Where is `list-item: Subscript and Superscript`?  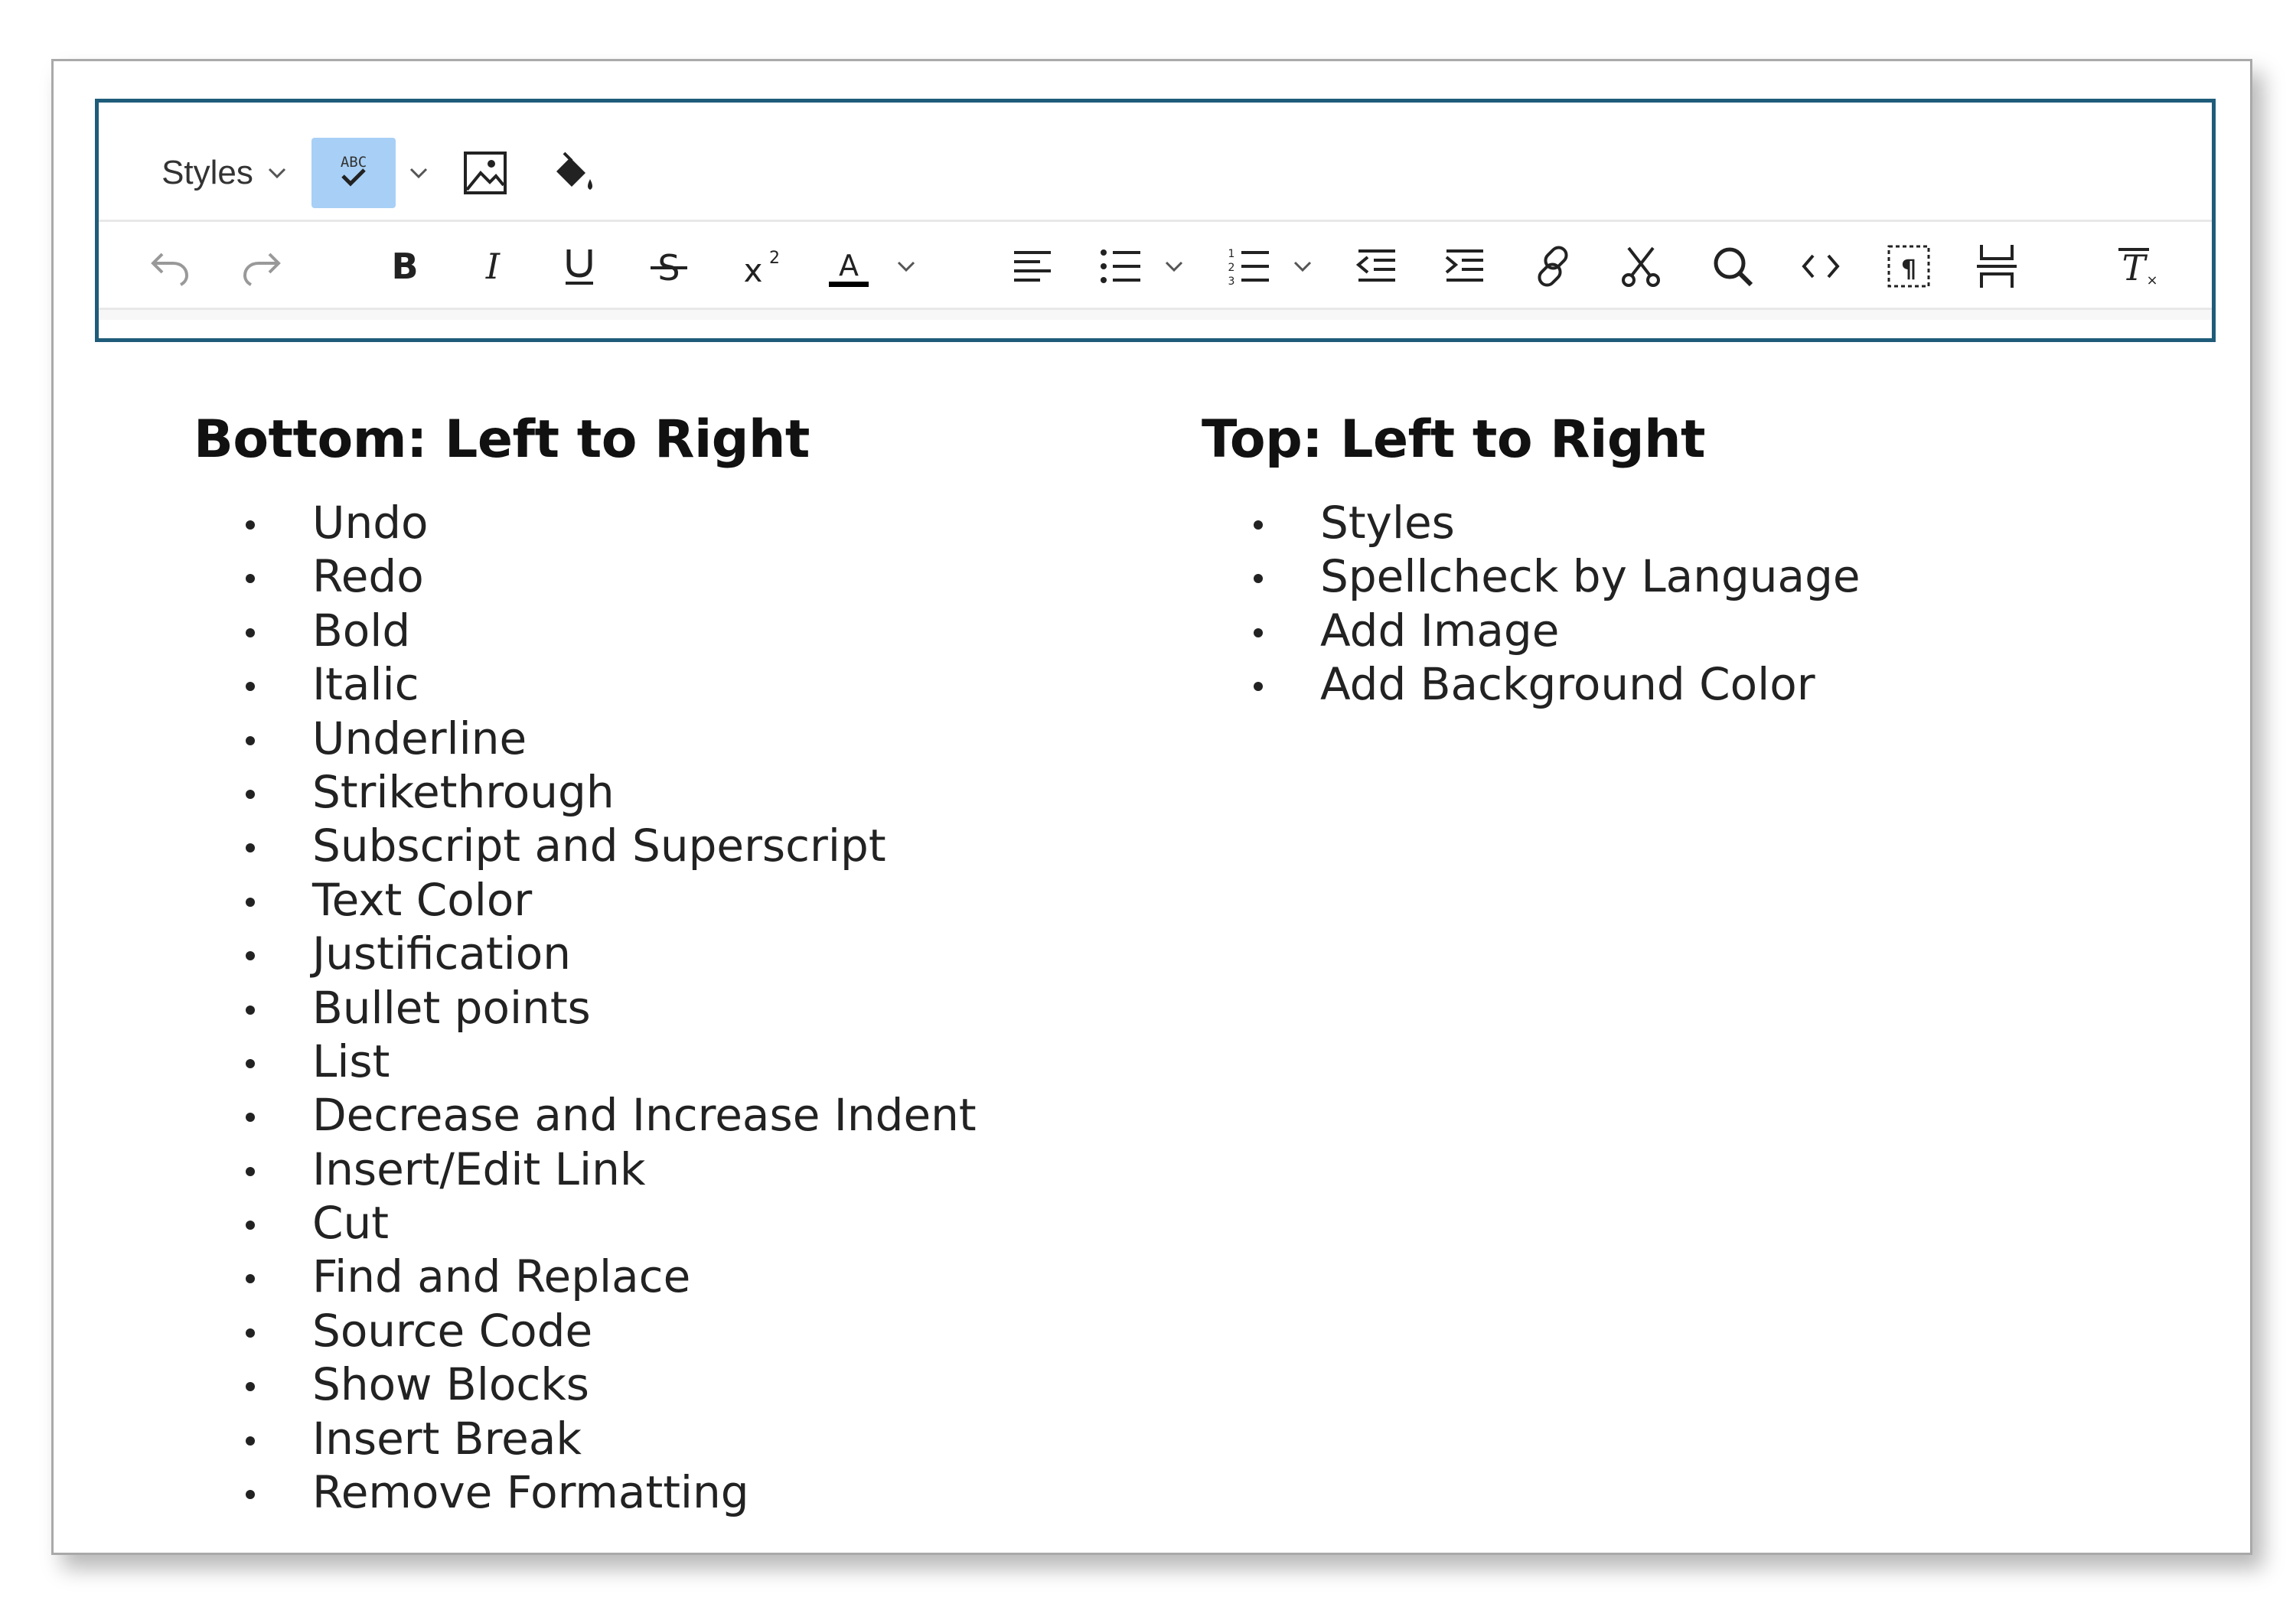
list-item: Subscript and Superscript is located at coordinates (585, 846).